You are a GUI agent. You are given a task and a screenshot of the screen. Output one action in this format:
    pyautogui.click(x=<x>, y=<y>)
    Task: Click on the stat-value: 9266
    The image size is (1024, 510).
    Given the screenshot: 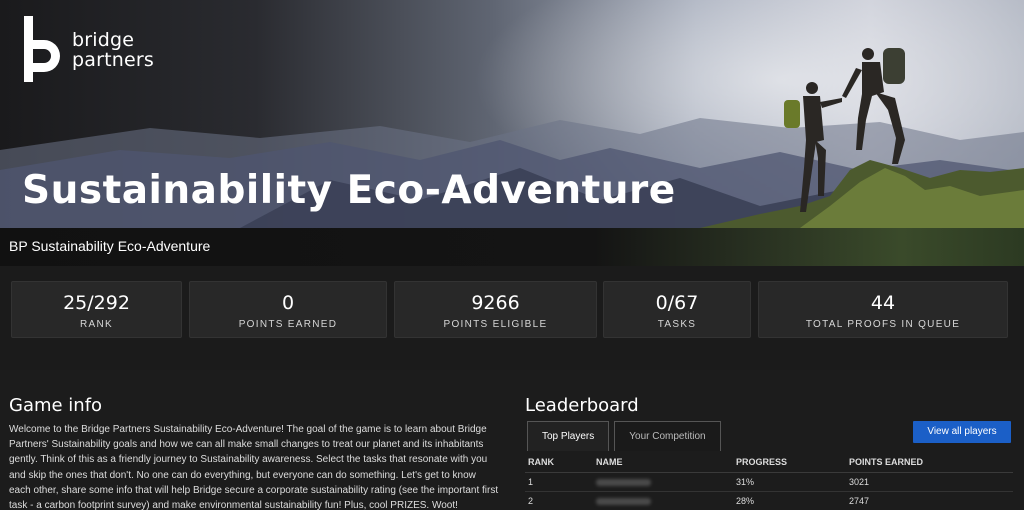 What is the action you would take?
    pyautogui.click(x=495, y=303)
    